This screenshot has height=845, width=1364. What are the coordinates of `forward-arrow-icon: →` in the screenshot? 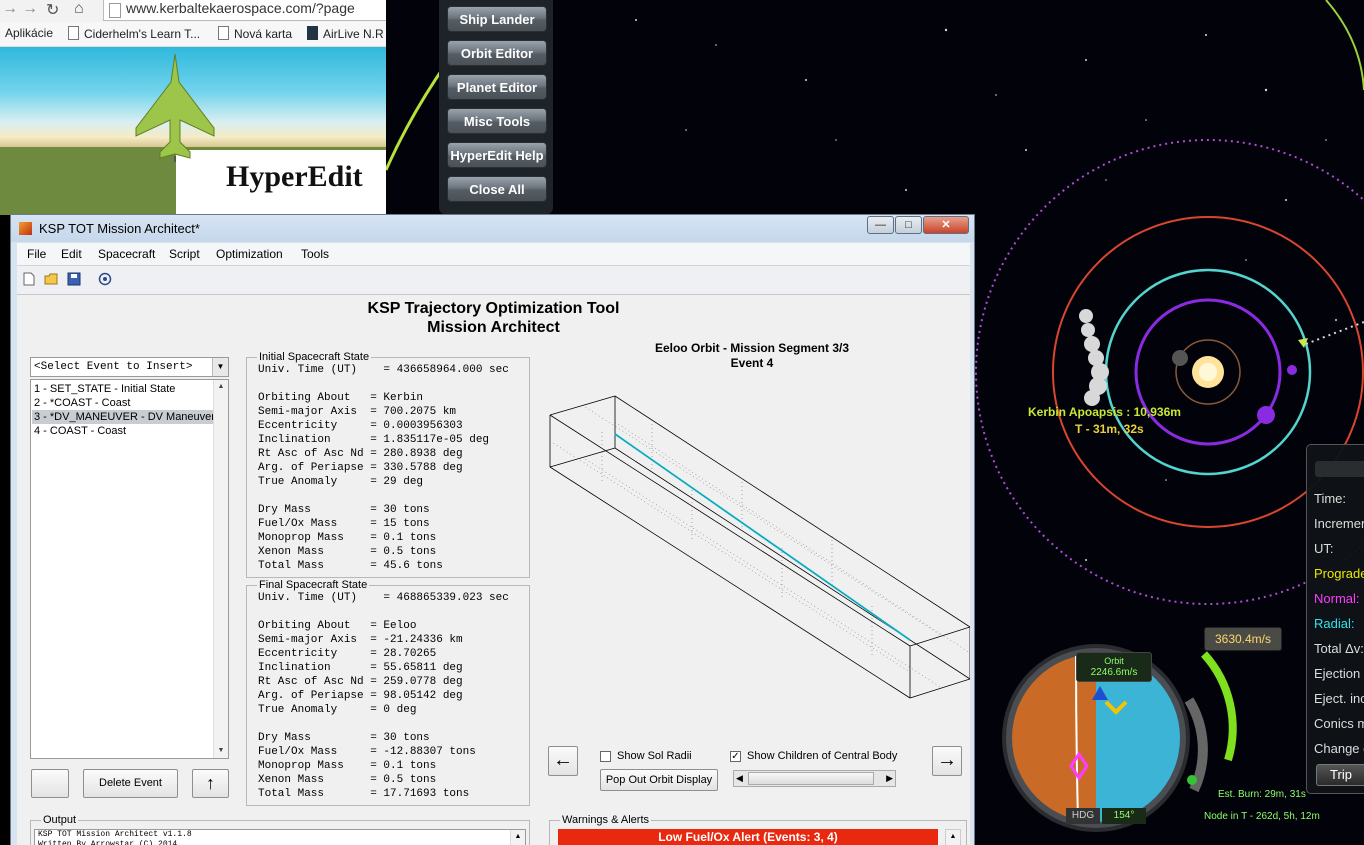 It's located at (30, 9).